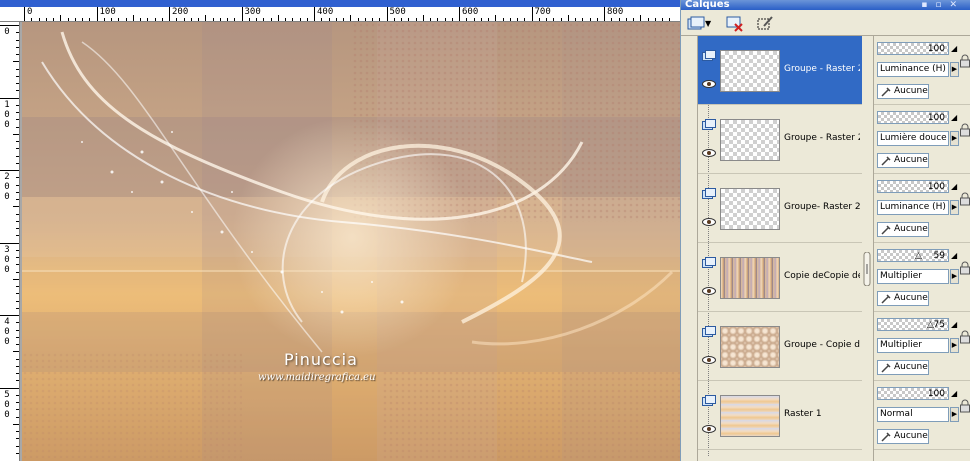  What do you see at coordinates (913, 255) in the screenshot?
I see `opacity-slider: △ 59` at bounding box center [913, 255].